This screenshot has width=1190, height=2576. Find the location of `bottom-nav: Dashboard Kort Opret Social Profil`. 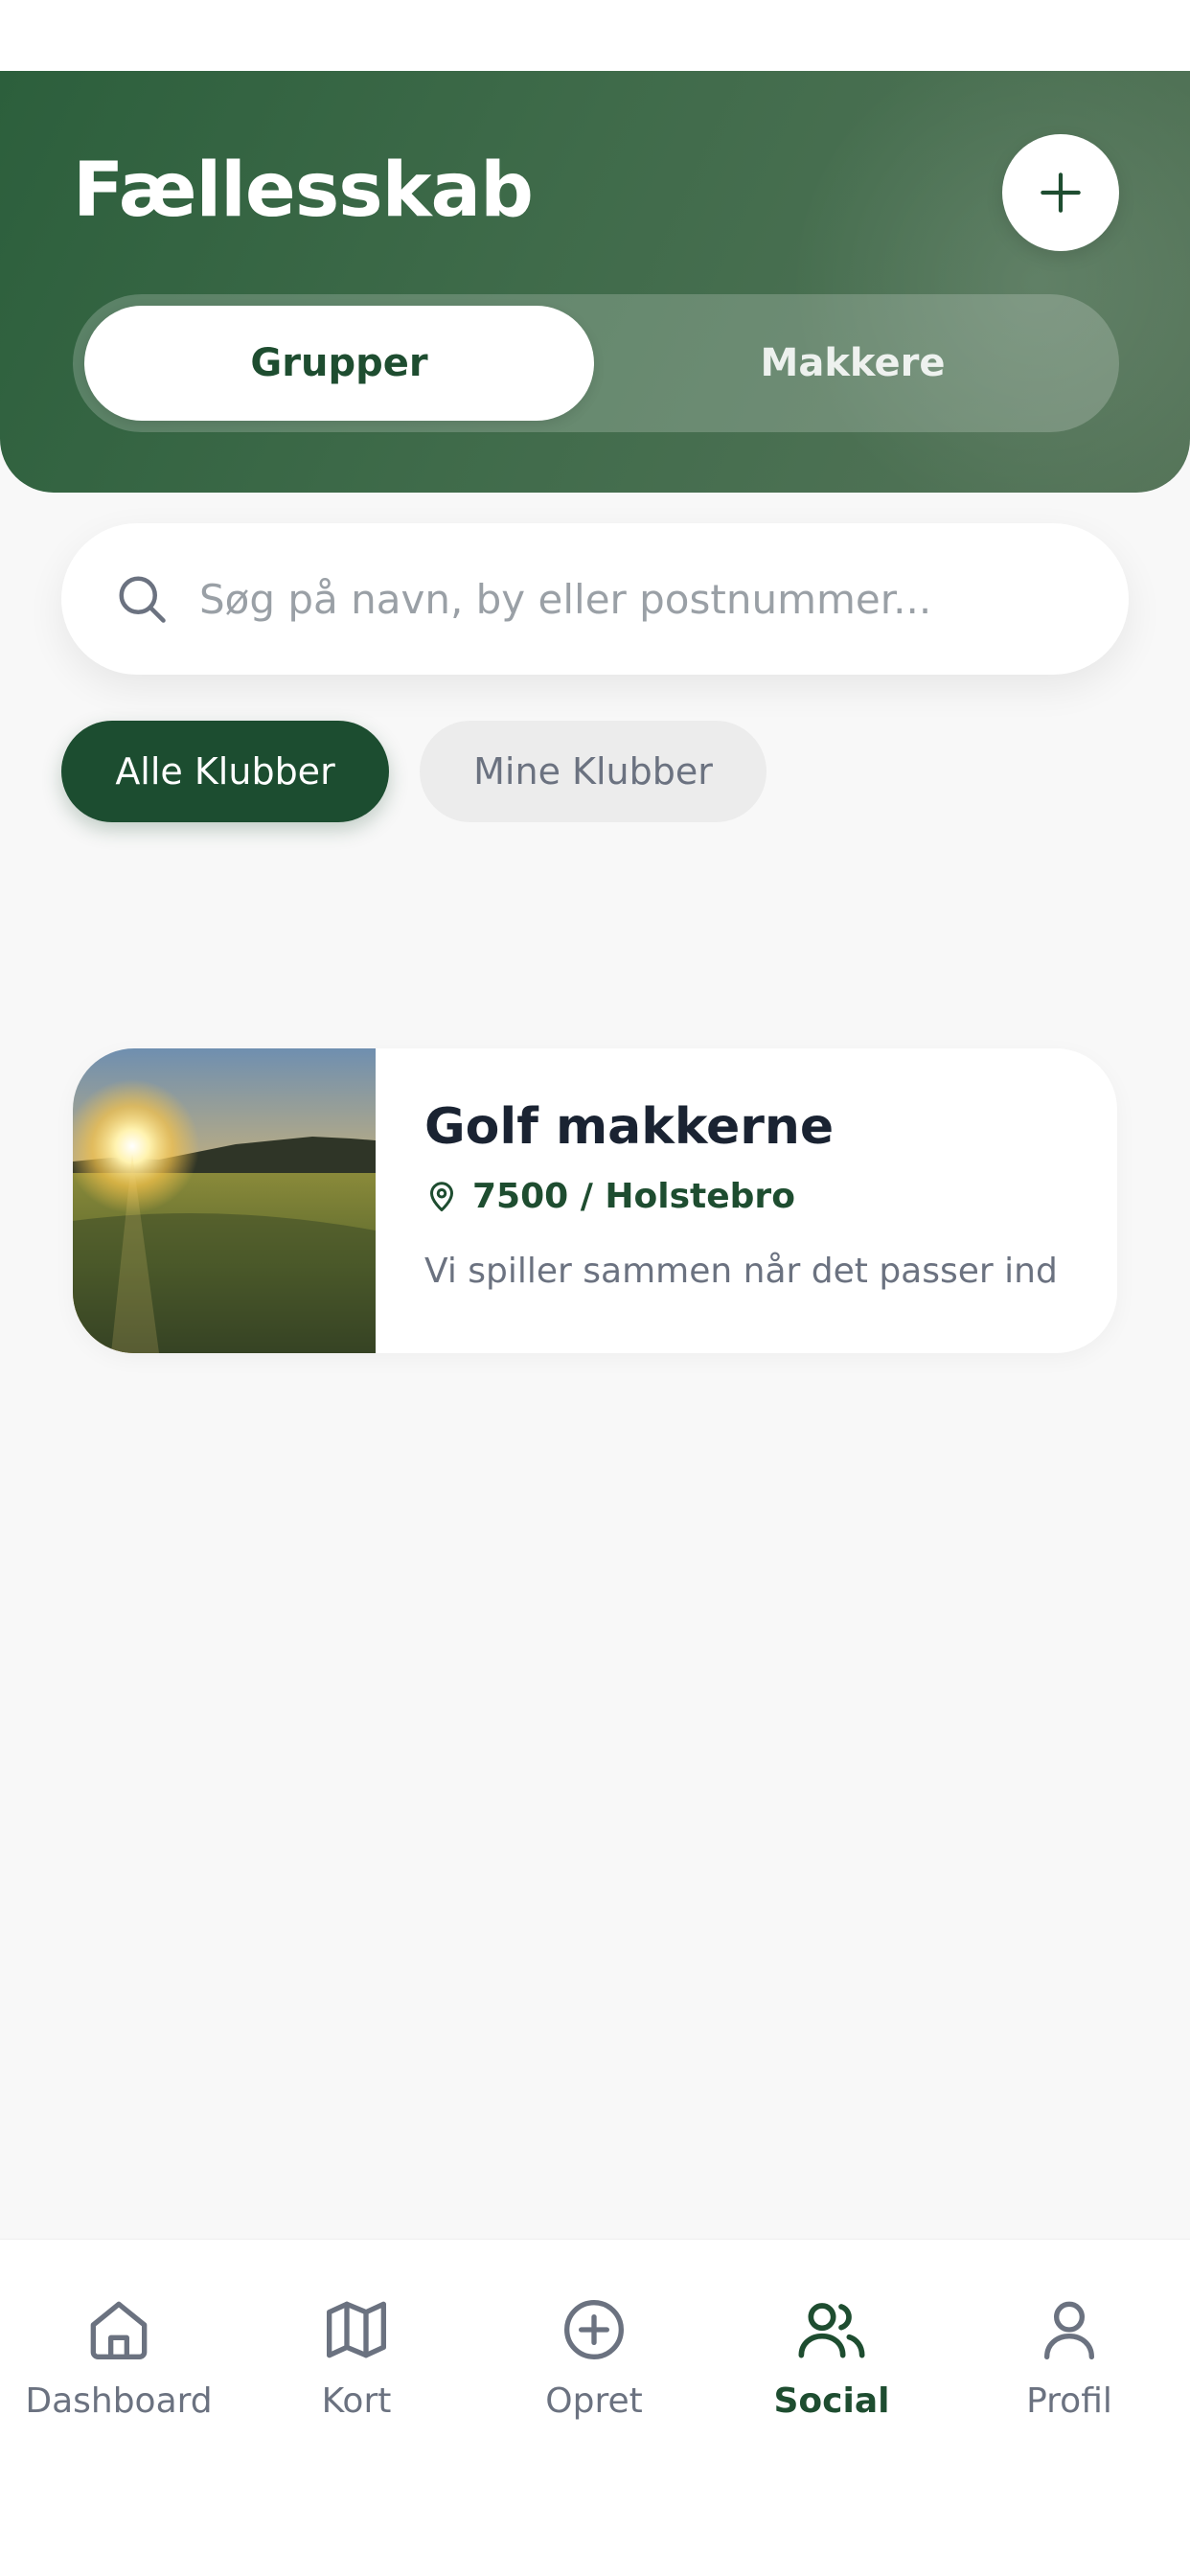

bottom-nav: Dashboard Kort Opret Social Profil is located at coordinates (595, 2407).